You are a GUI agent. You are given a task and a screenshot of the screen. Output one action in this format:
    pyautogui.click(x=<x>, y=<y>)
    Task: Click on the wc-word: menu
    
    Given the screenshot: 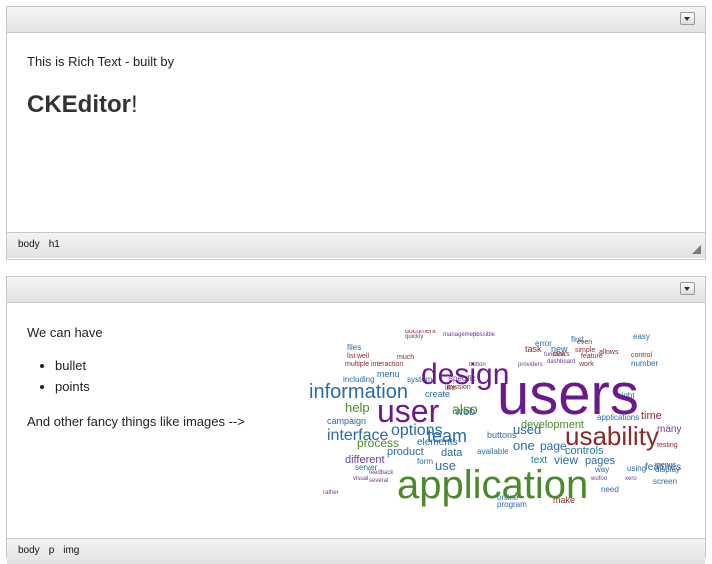 What is the action you would take?
    pyautogui.click(x=388, y=374)
    